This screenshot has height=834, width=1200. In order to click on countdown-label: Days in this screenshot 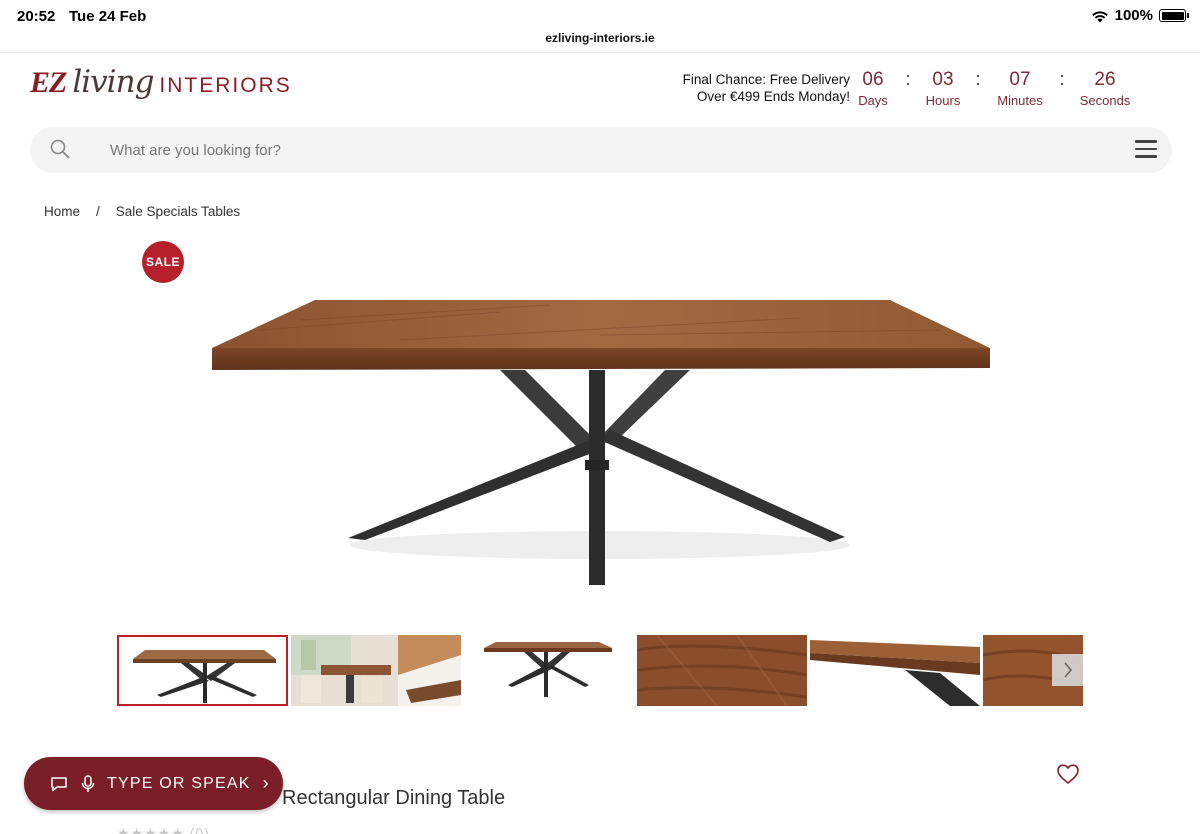, I will do `click(873, 100)`.